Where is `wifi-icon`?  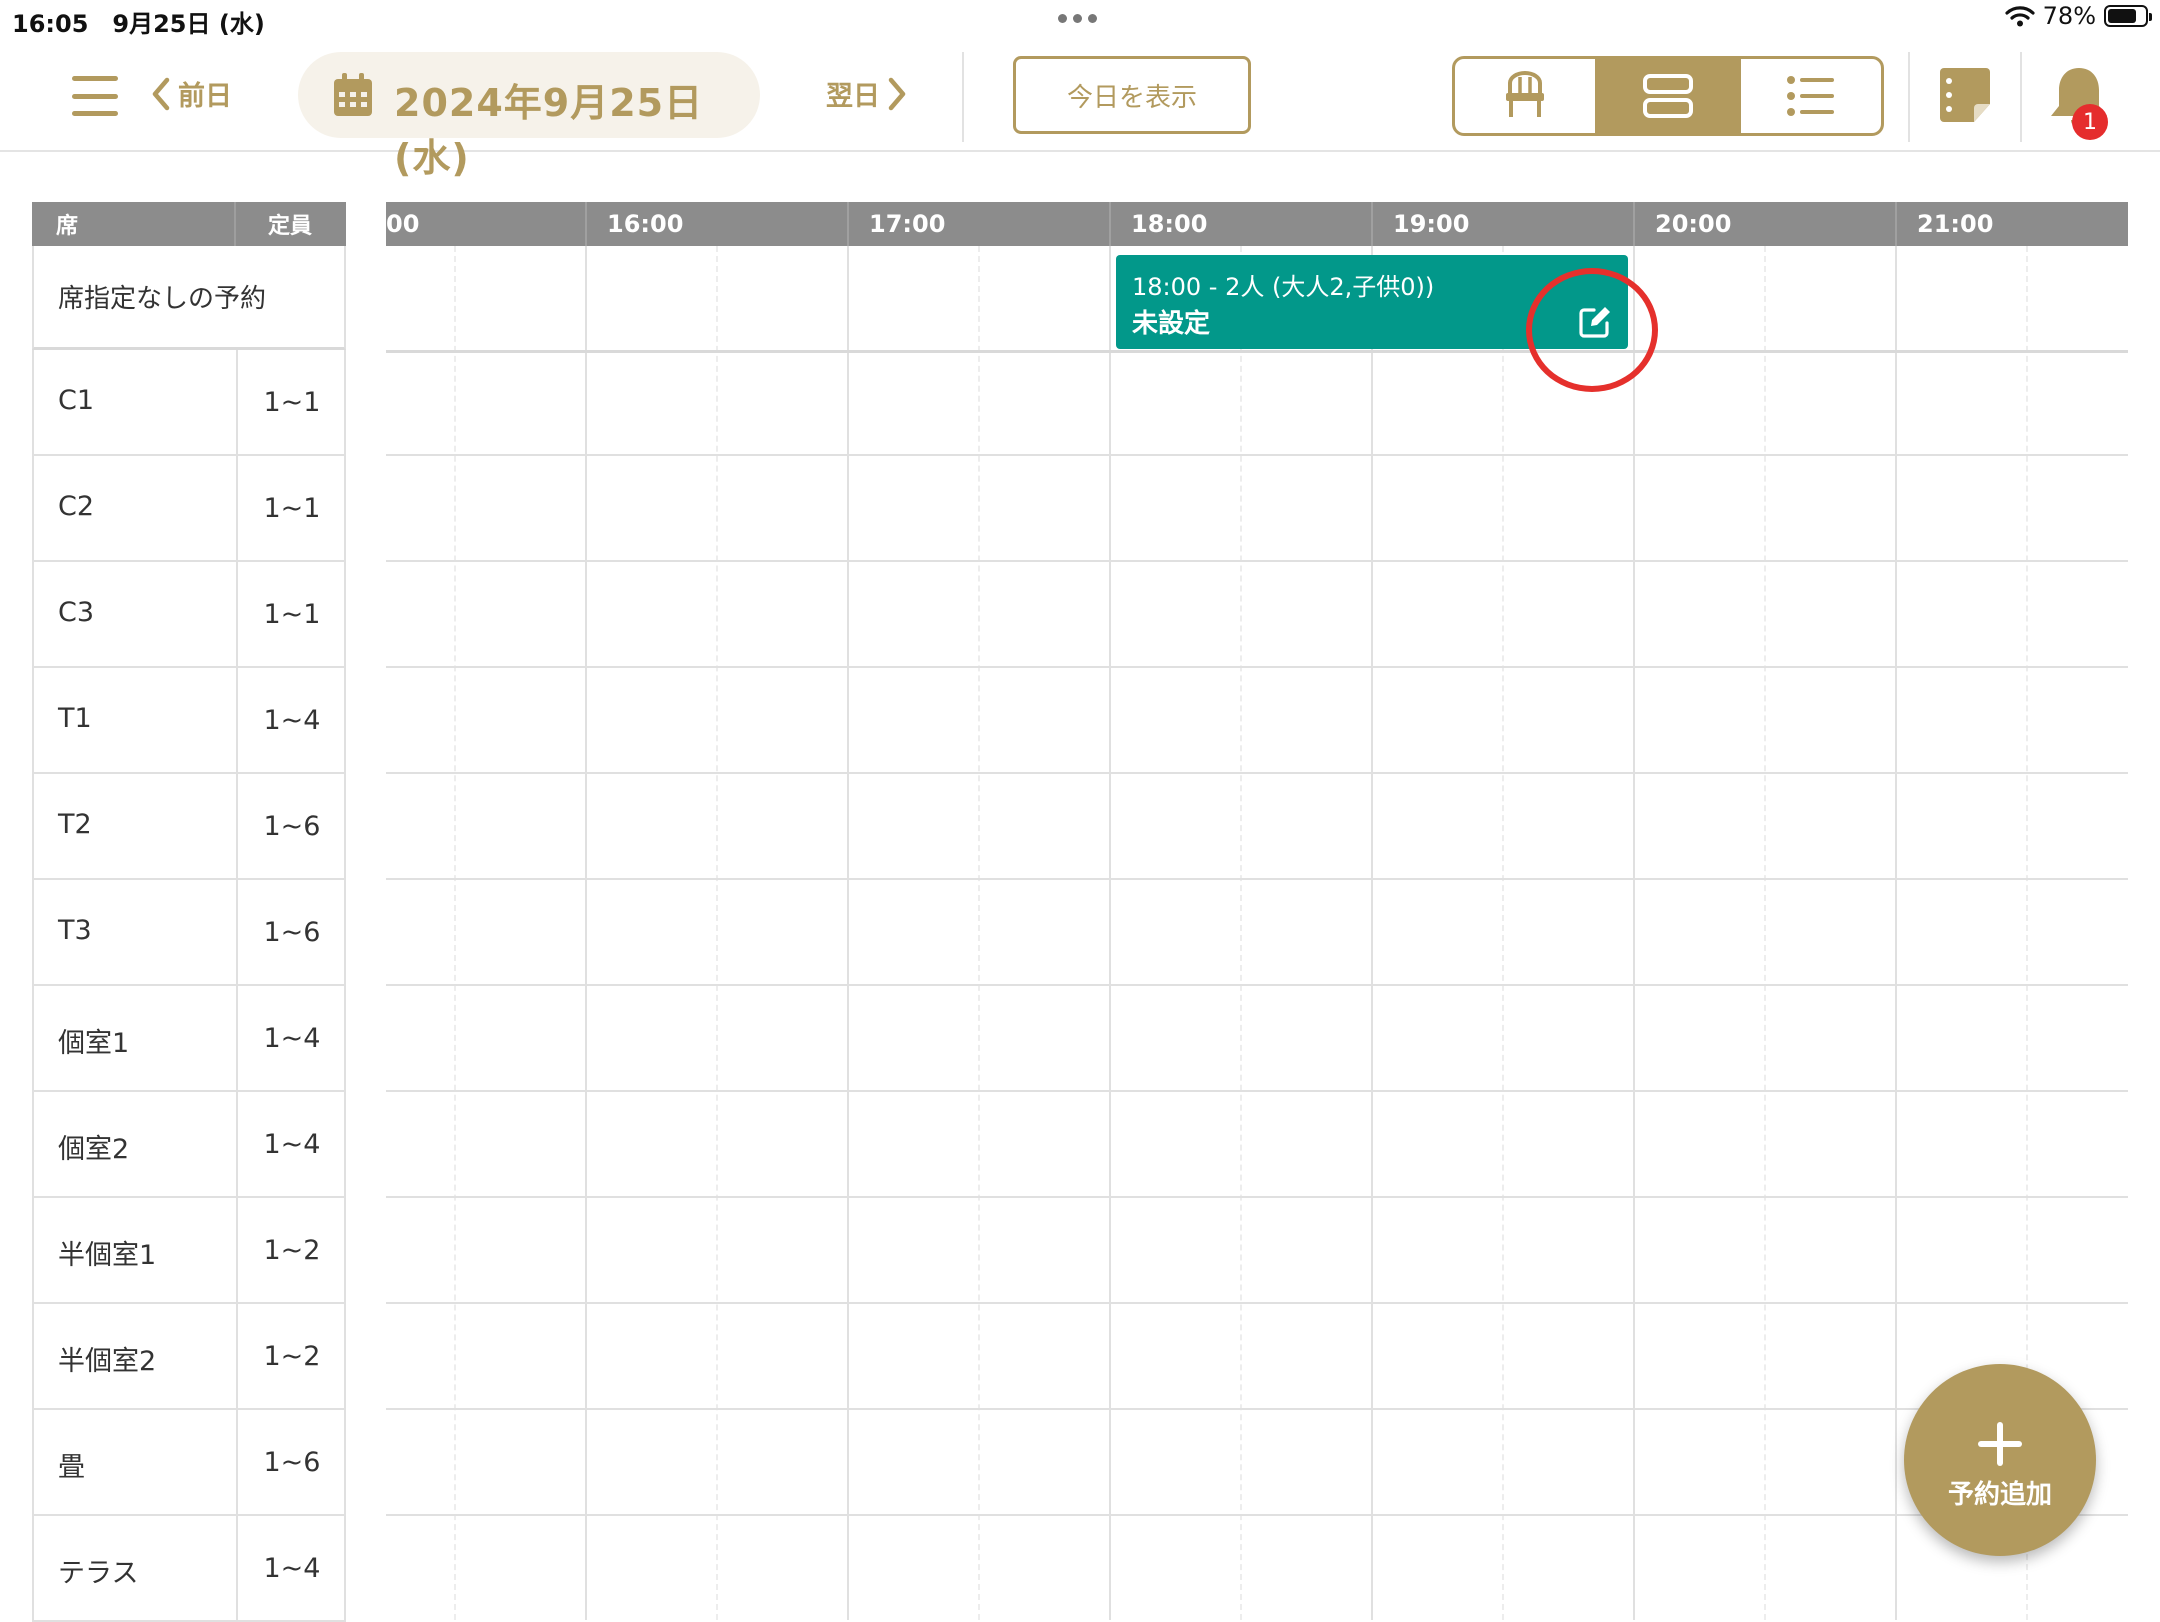
wifi-icon is located at coordinates (2020, 16).